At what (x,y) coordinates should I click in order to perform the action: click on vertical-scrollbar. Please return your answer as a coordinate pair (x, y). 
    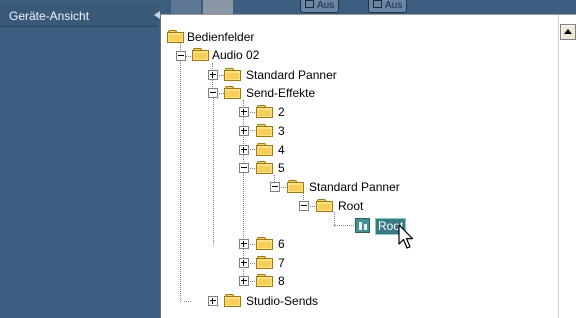
    Looking at the image, I should click on (567, 166).